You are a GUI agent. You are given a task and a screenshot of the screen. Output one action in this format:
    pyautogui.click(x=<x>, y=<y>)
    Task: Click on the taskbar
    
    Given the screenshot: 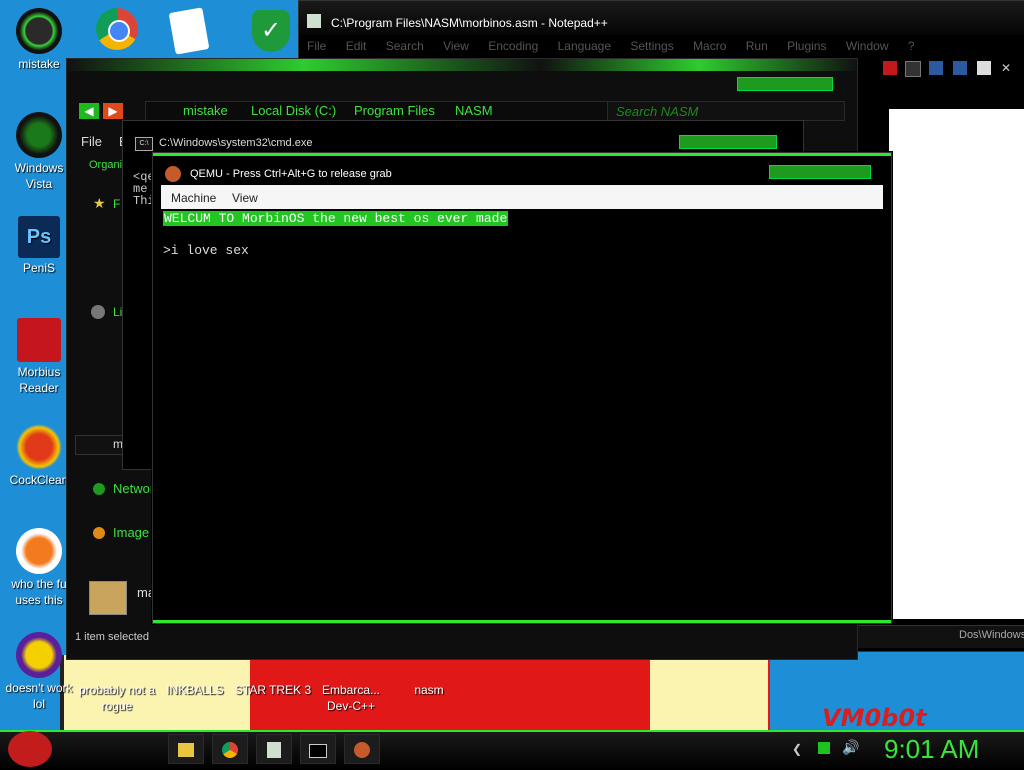 What is the action you would take?
    pyautogui.click(x=512, y=750)
    